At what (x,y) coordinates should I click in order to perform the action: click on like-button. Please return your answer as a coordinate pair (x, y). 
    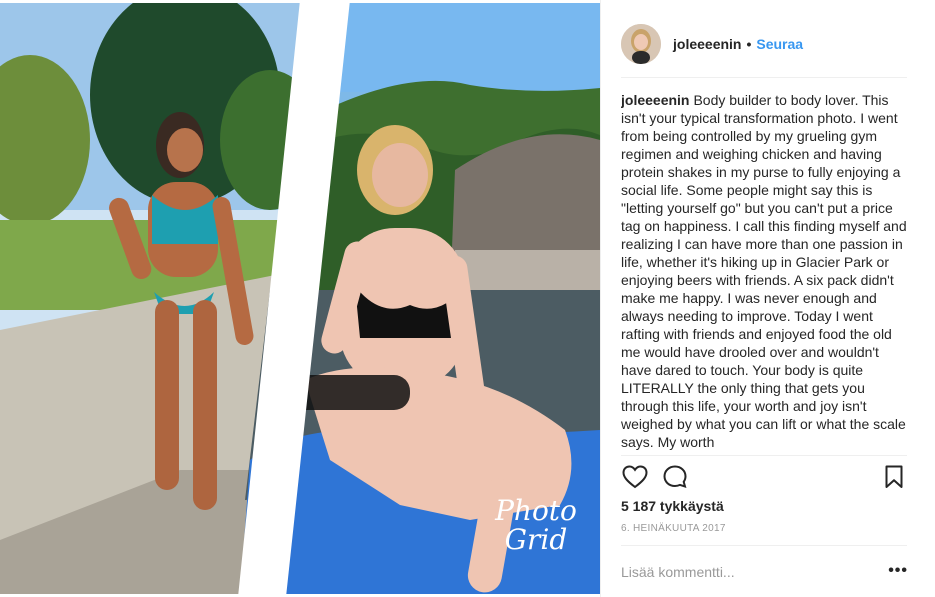
    Looking at the image, I should click on (635, 477).